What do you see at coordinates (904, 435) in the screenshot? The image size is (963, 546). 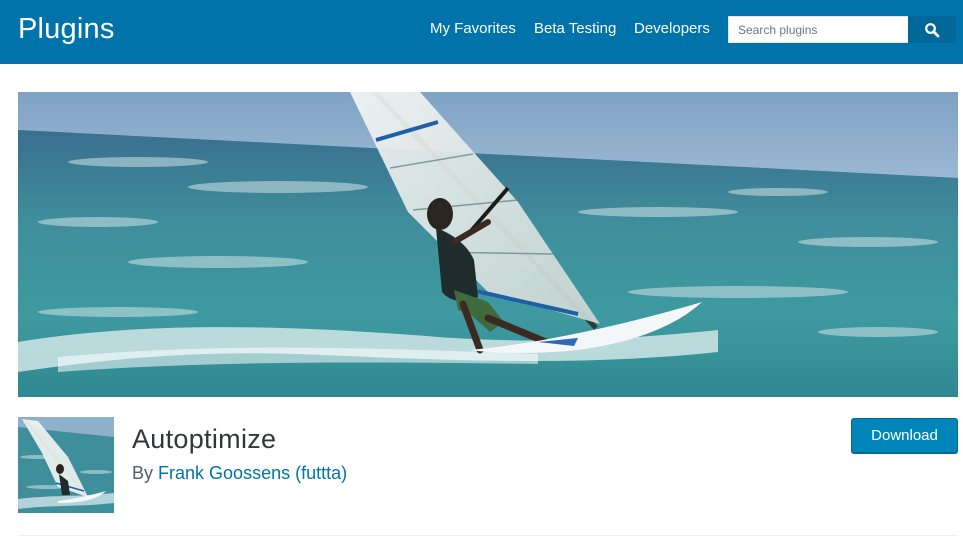 I see `download-button: Download` at bounding box center [904, 435].